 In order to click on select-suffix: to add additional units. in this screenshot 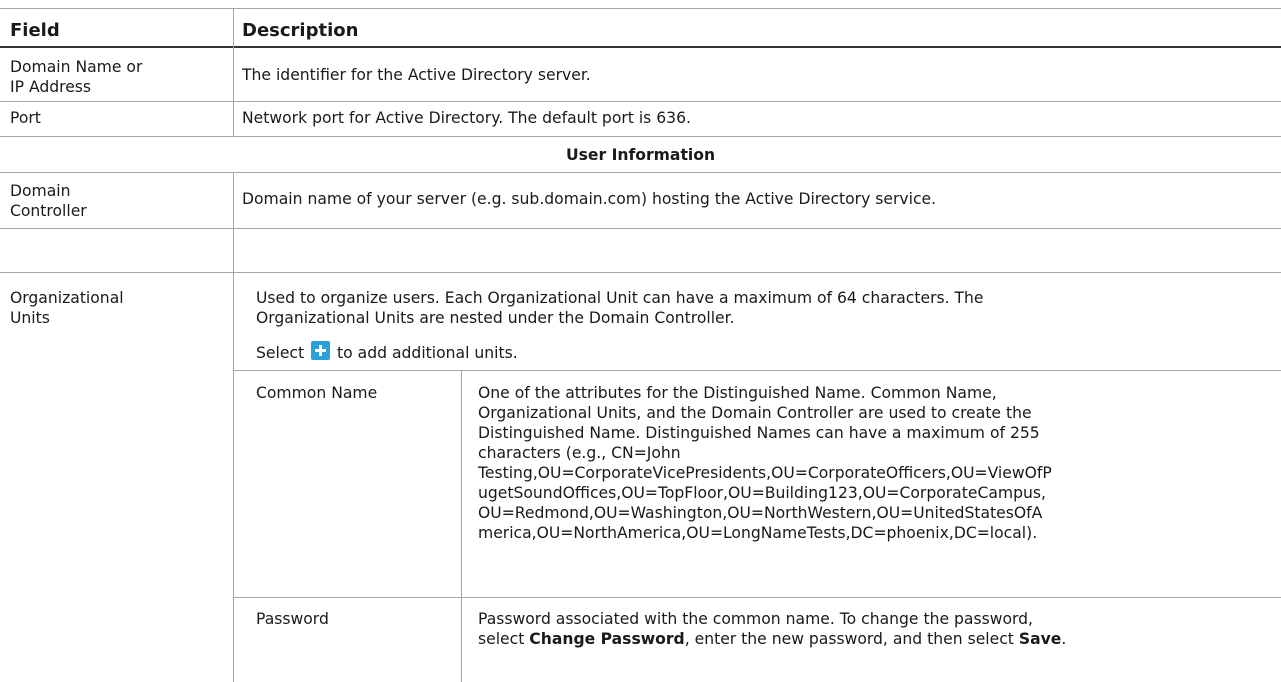, I will do `click(427, 353)`.